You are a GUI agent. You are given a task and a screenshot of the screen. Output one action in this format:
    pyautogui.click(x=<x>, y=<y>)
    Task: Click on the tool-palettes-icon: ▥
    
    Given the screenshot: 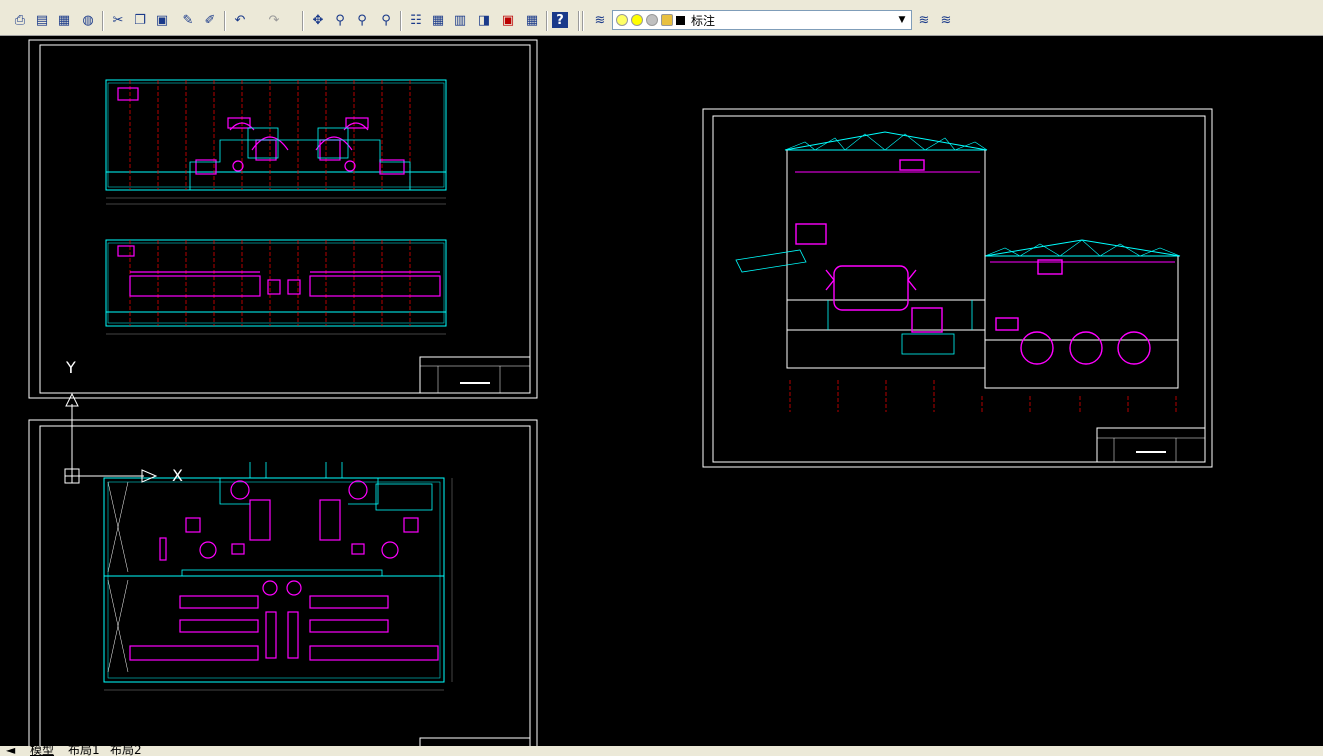 What is the action you would take?
    pyautogui.click(x=460, y=20)
    